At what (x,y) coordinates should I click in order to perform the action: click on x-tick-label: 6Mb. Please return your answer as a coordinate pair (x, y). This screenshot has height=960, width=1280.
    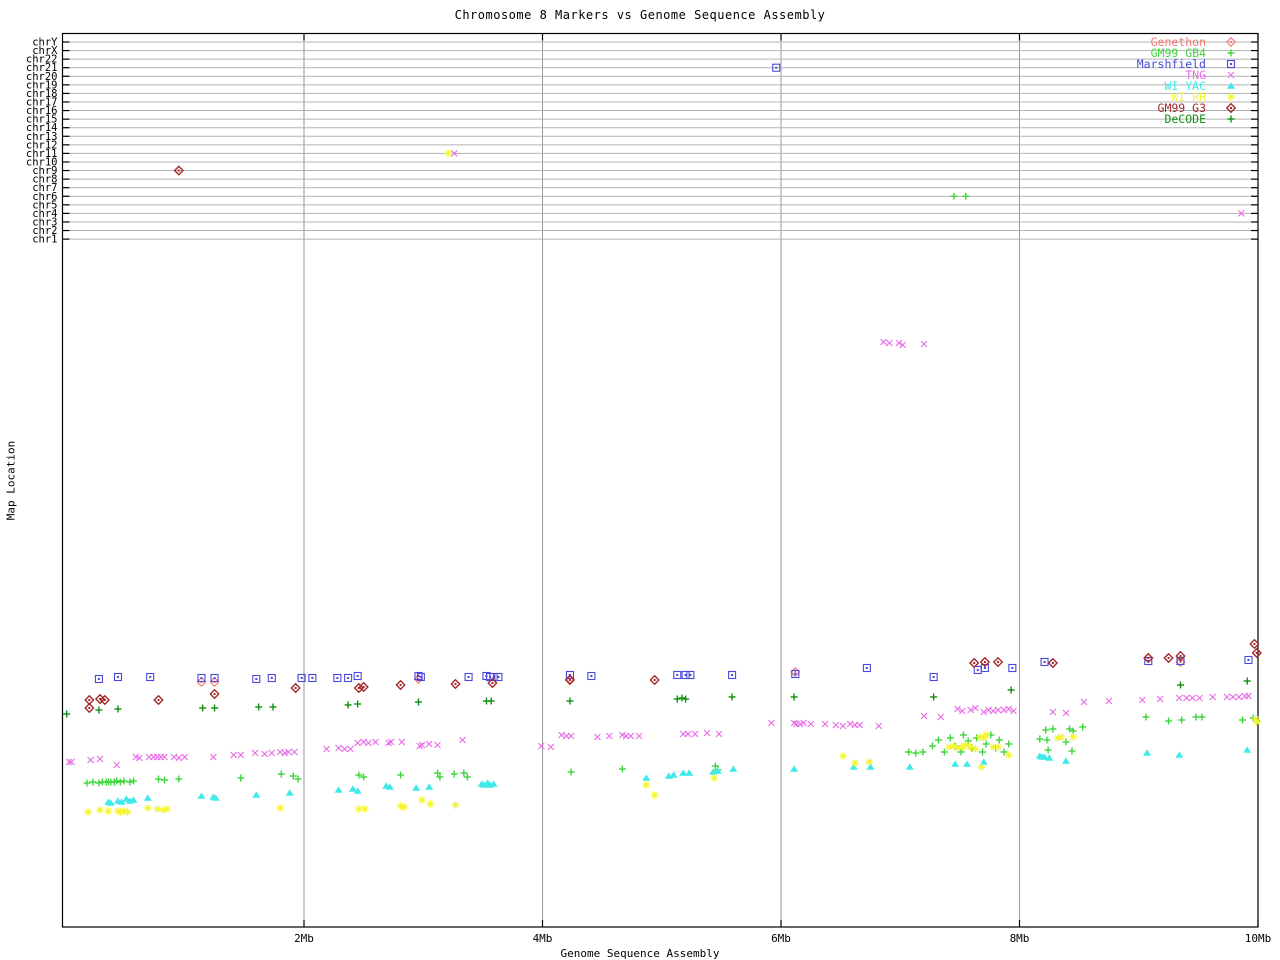
    Looking at the image, I should click on (781, 938).